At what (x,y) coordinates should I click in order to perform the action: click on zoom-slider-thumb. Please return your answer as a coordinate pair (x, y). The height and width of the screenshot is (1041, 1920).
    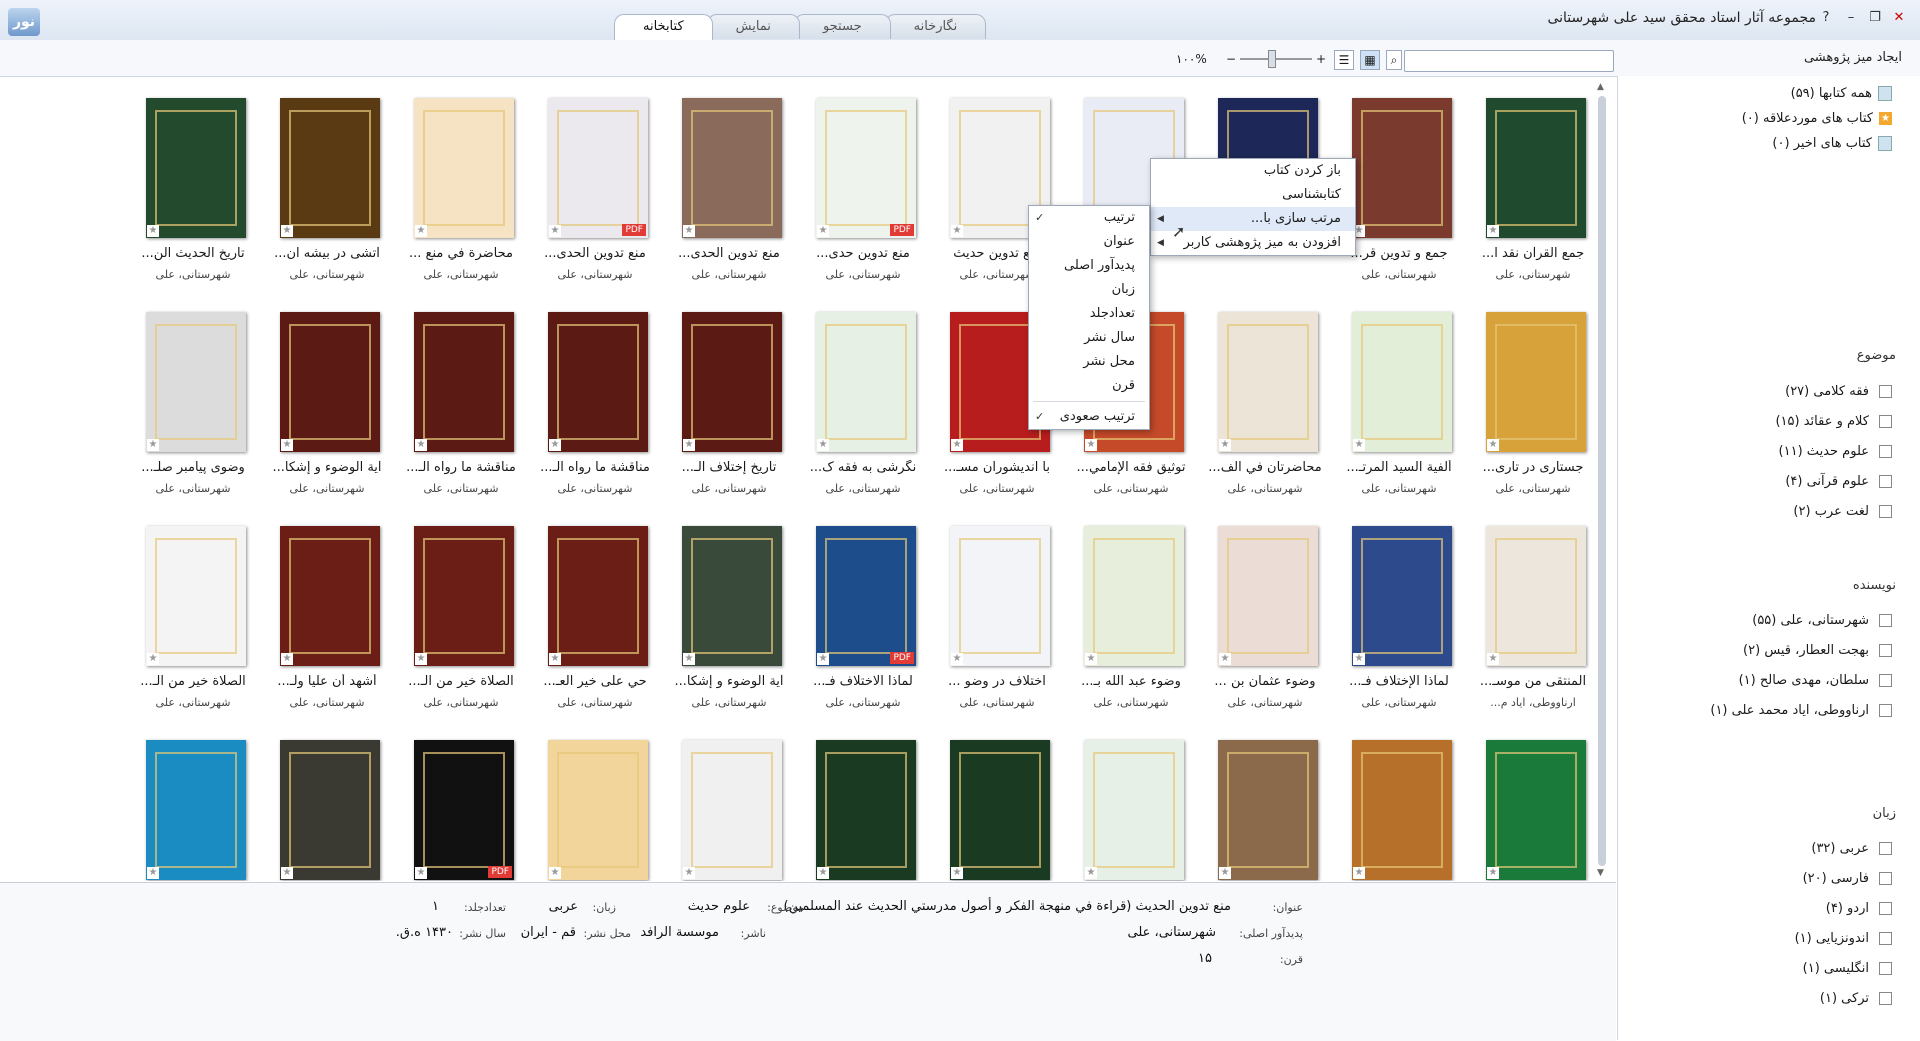
    Looking at the image, I should click on (1272, 59).